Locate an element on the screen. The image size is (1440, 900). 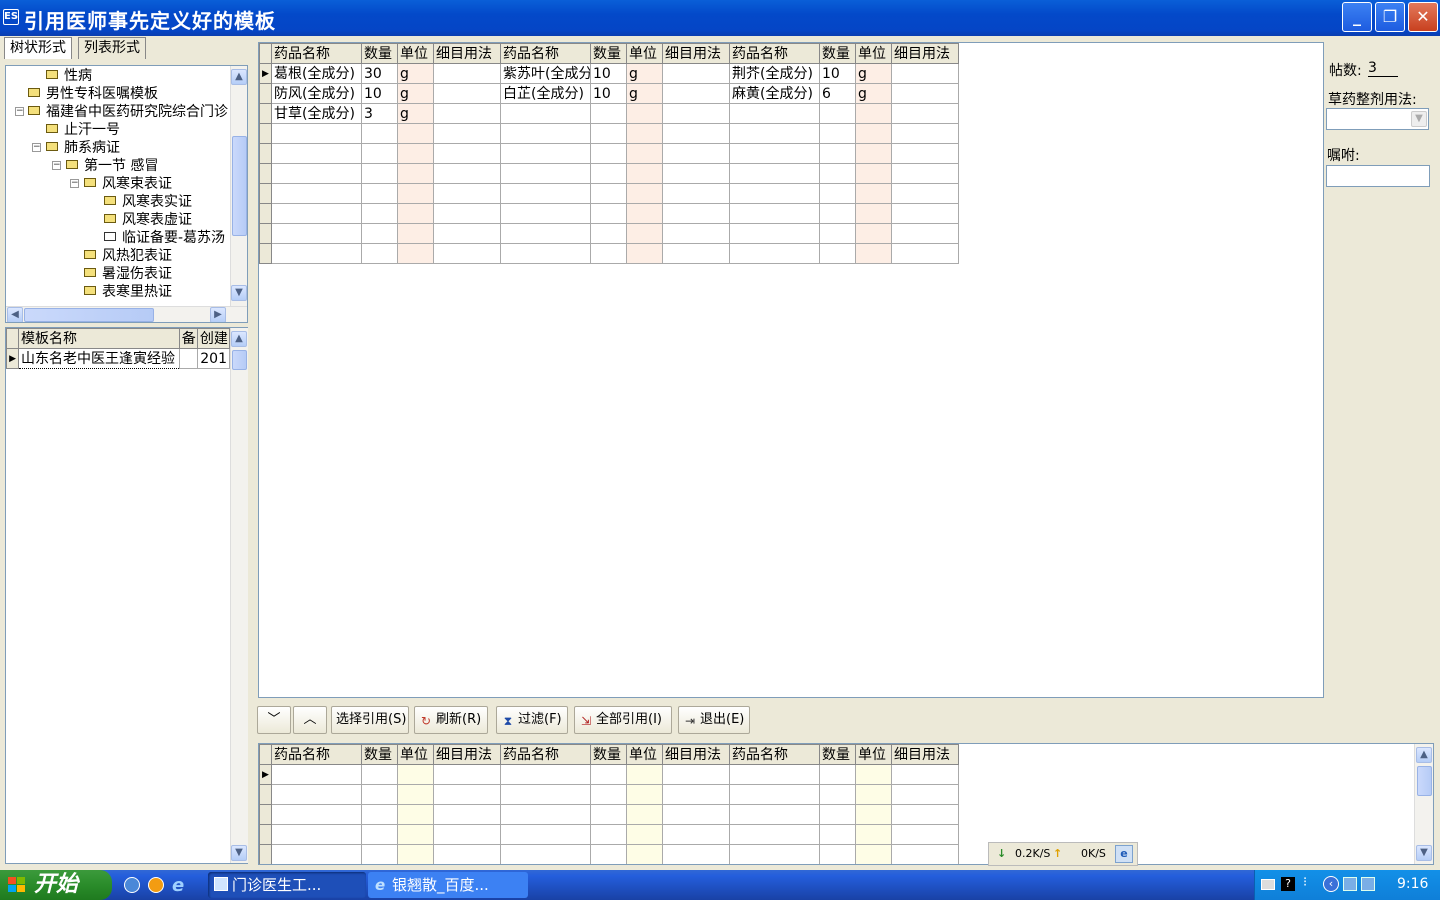
move-down-button: ﹀ is located at coordinates (274, 720).